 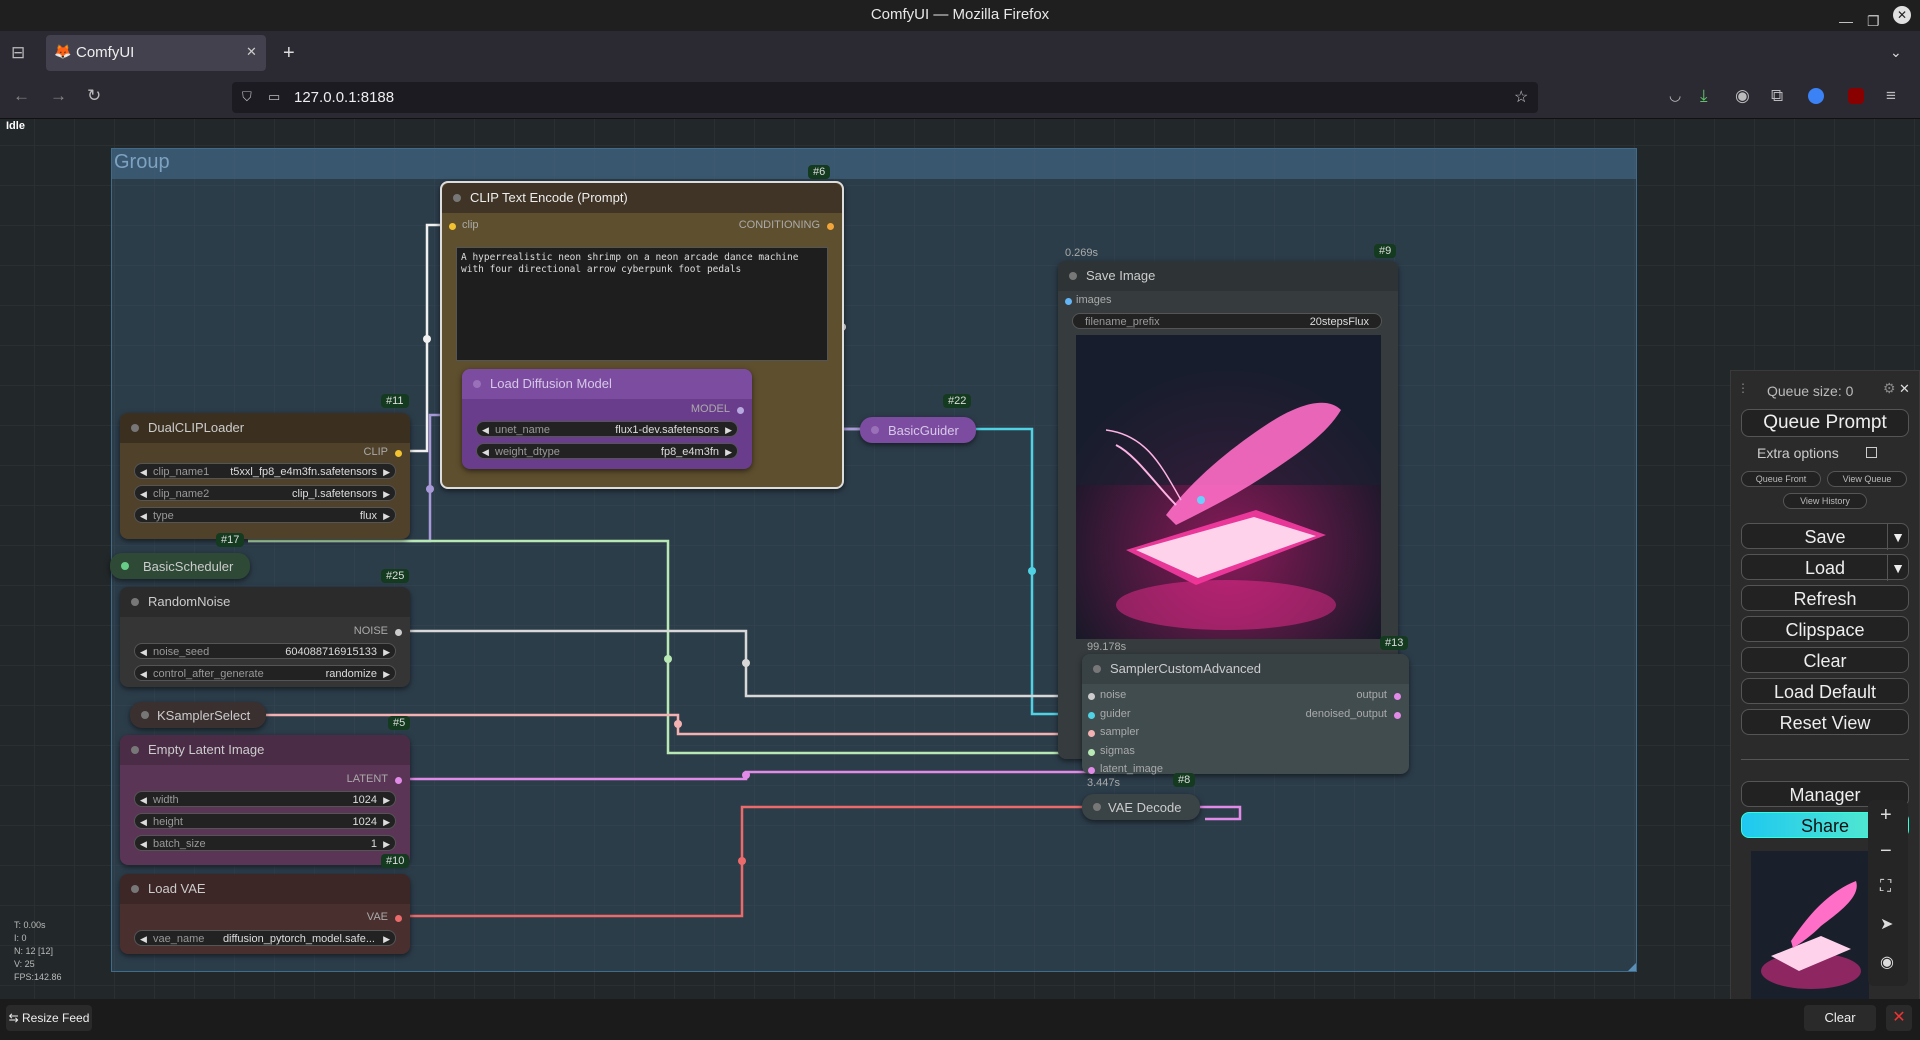 What do you see at coordinates (1091, 715) in the screenshot?
I see `guider-input-slot` at bounding box center [1091, 715].